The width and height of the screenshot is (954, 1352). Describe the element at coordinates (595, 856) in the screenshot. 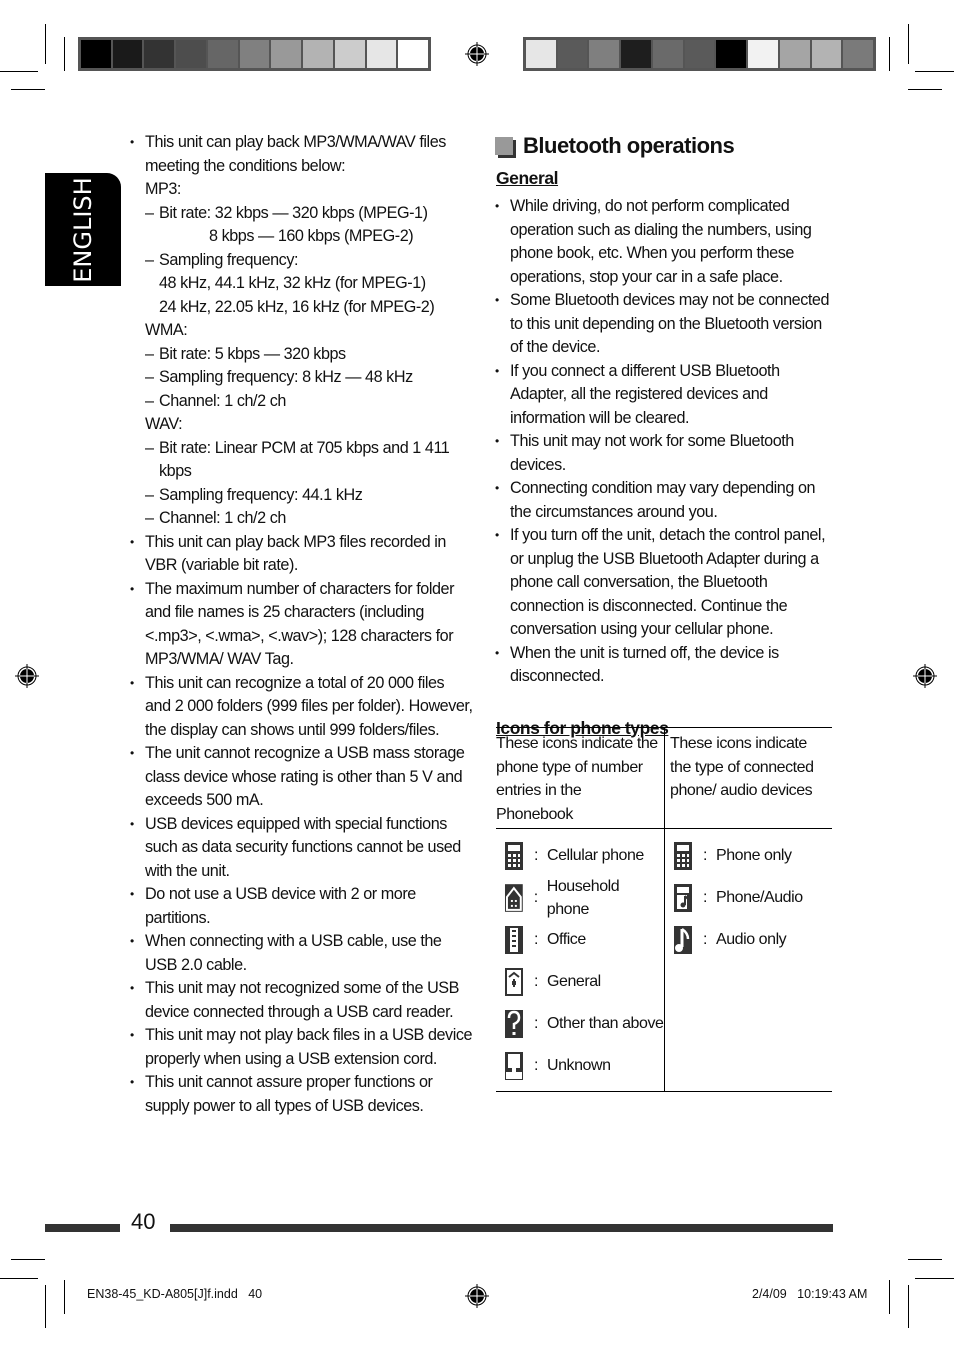

I see `icon-label: Cellular phone` at that location.